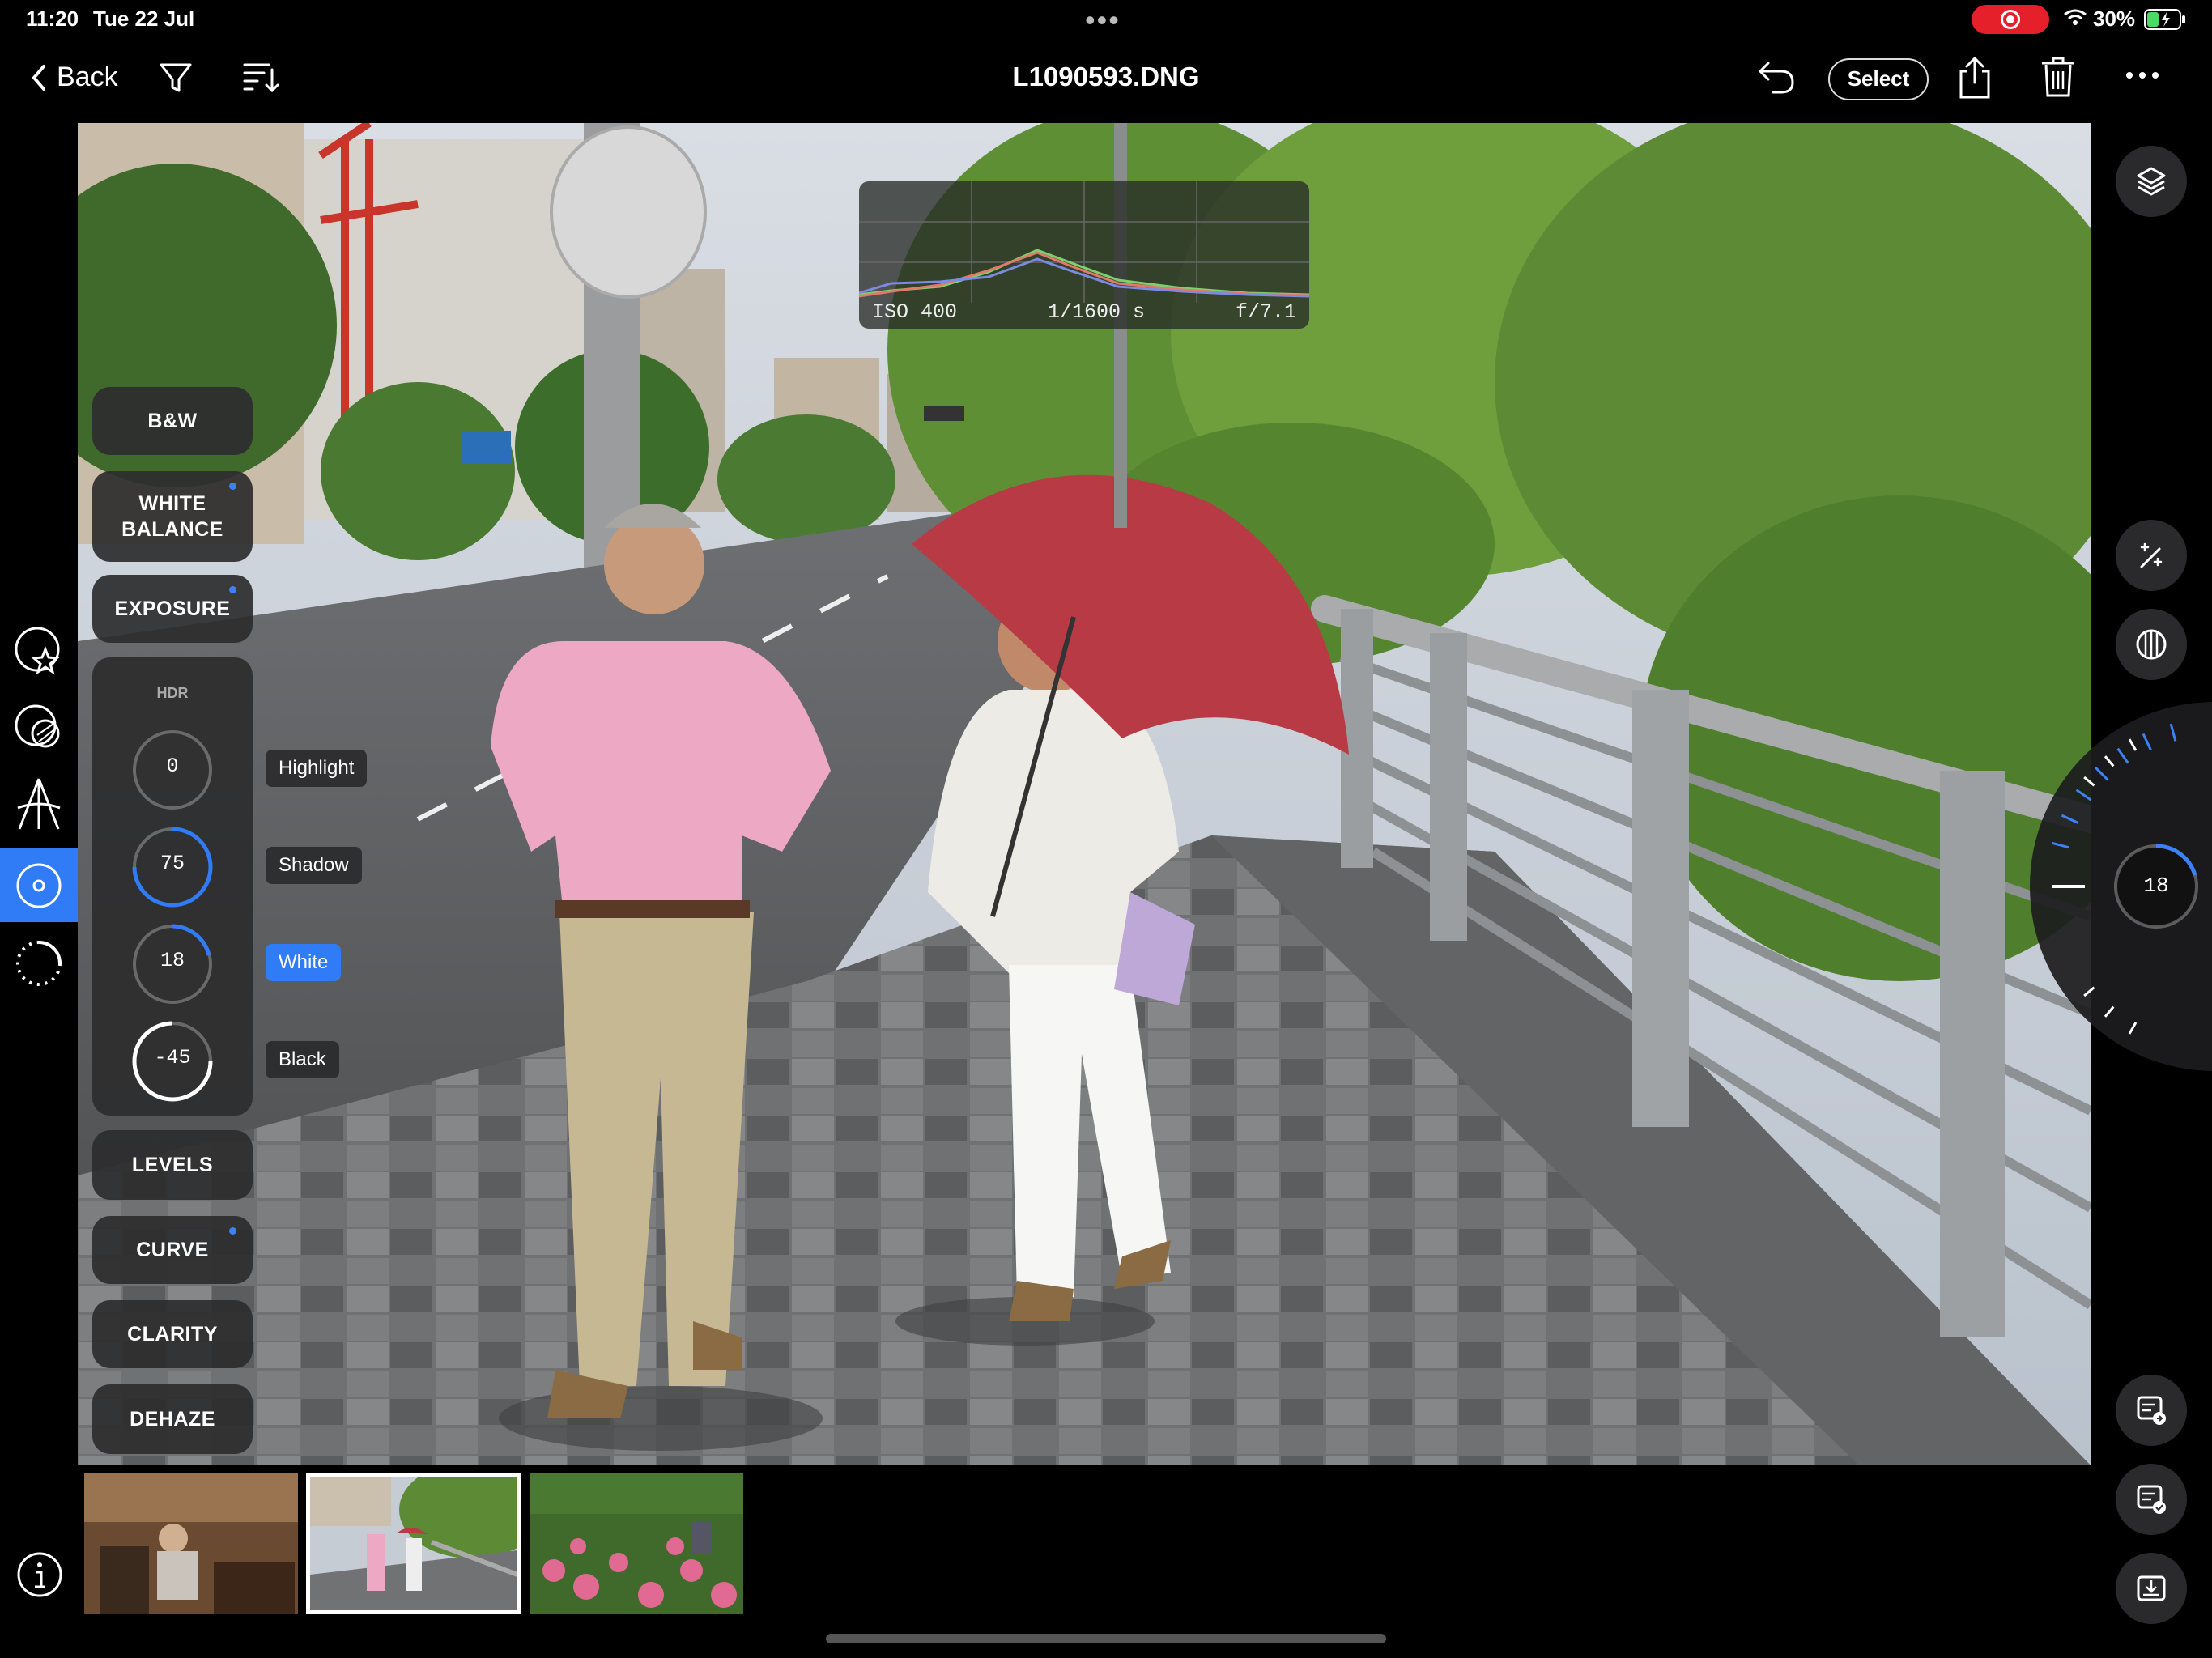  Describe the element at coordinates (2011, 19) in the screenshot. I see `screen-record-indicator` at that location.